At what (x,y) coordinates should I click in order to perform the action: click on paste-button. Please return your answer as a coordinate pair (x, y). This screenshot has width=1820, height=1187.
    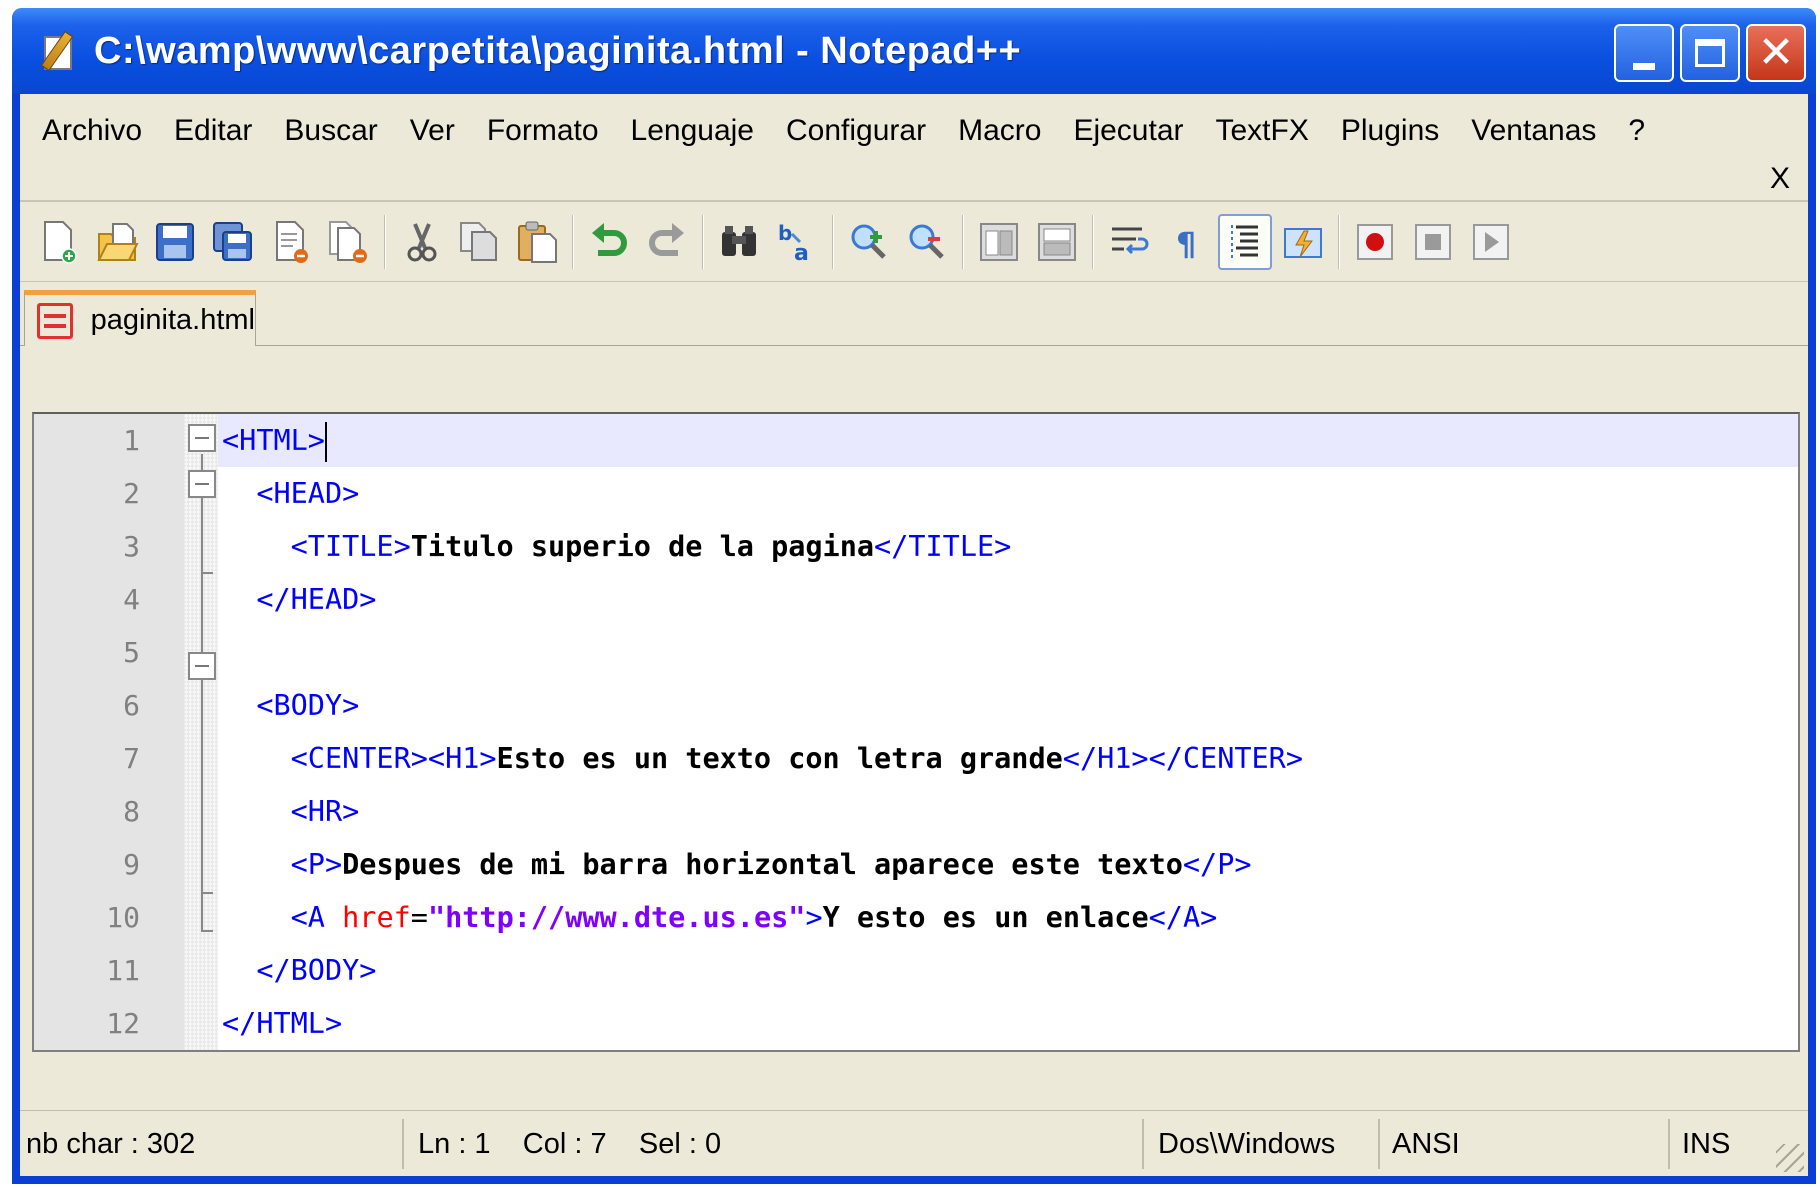
    Looking at the image, I should click on (537, 242).